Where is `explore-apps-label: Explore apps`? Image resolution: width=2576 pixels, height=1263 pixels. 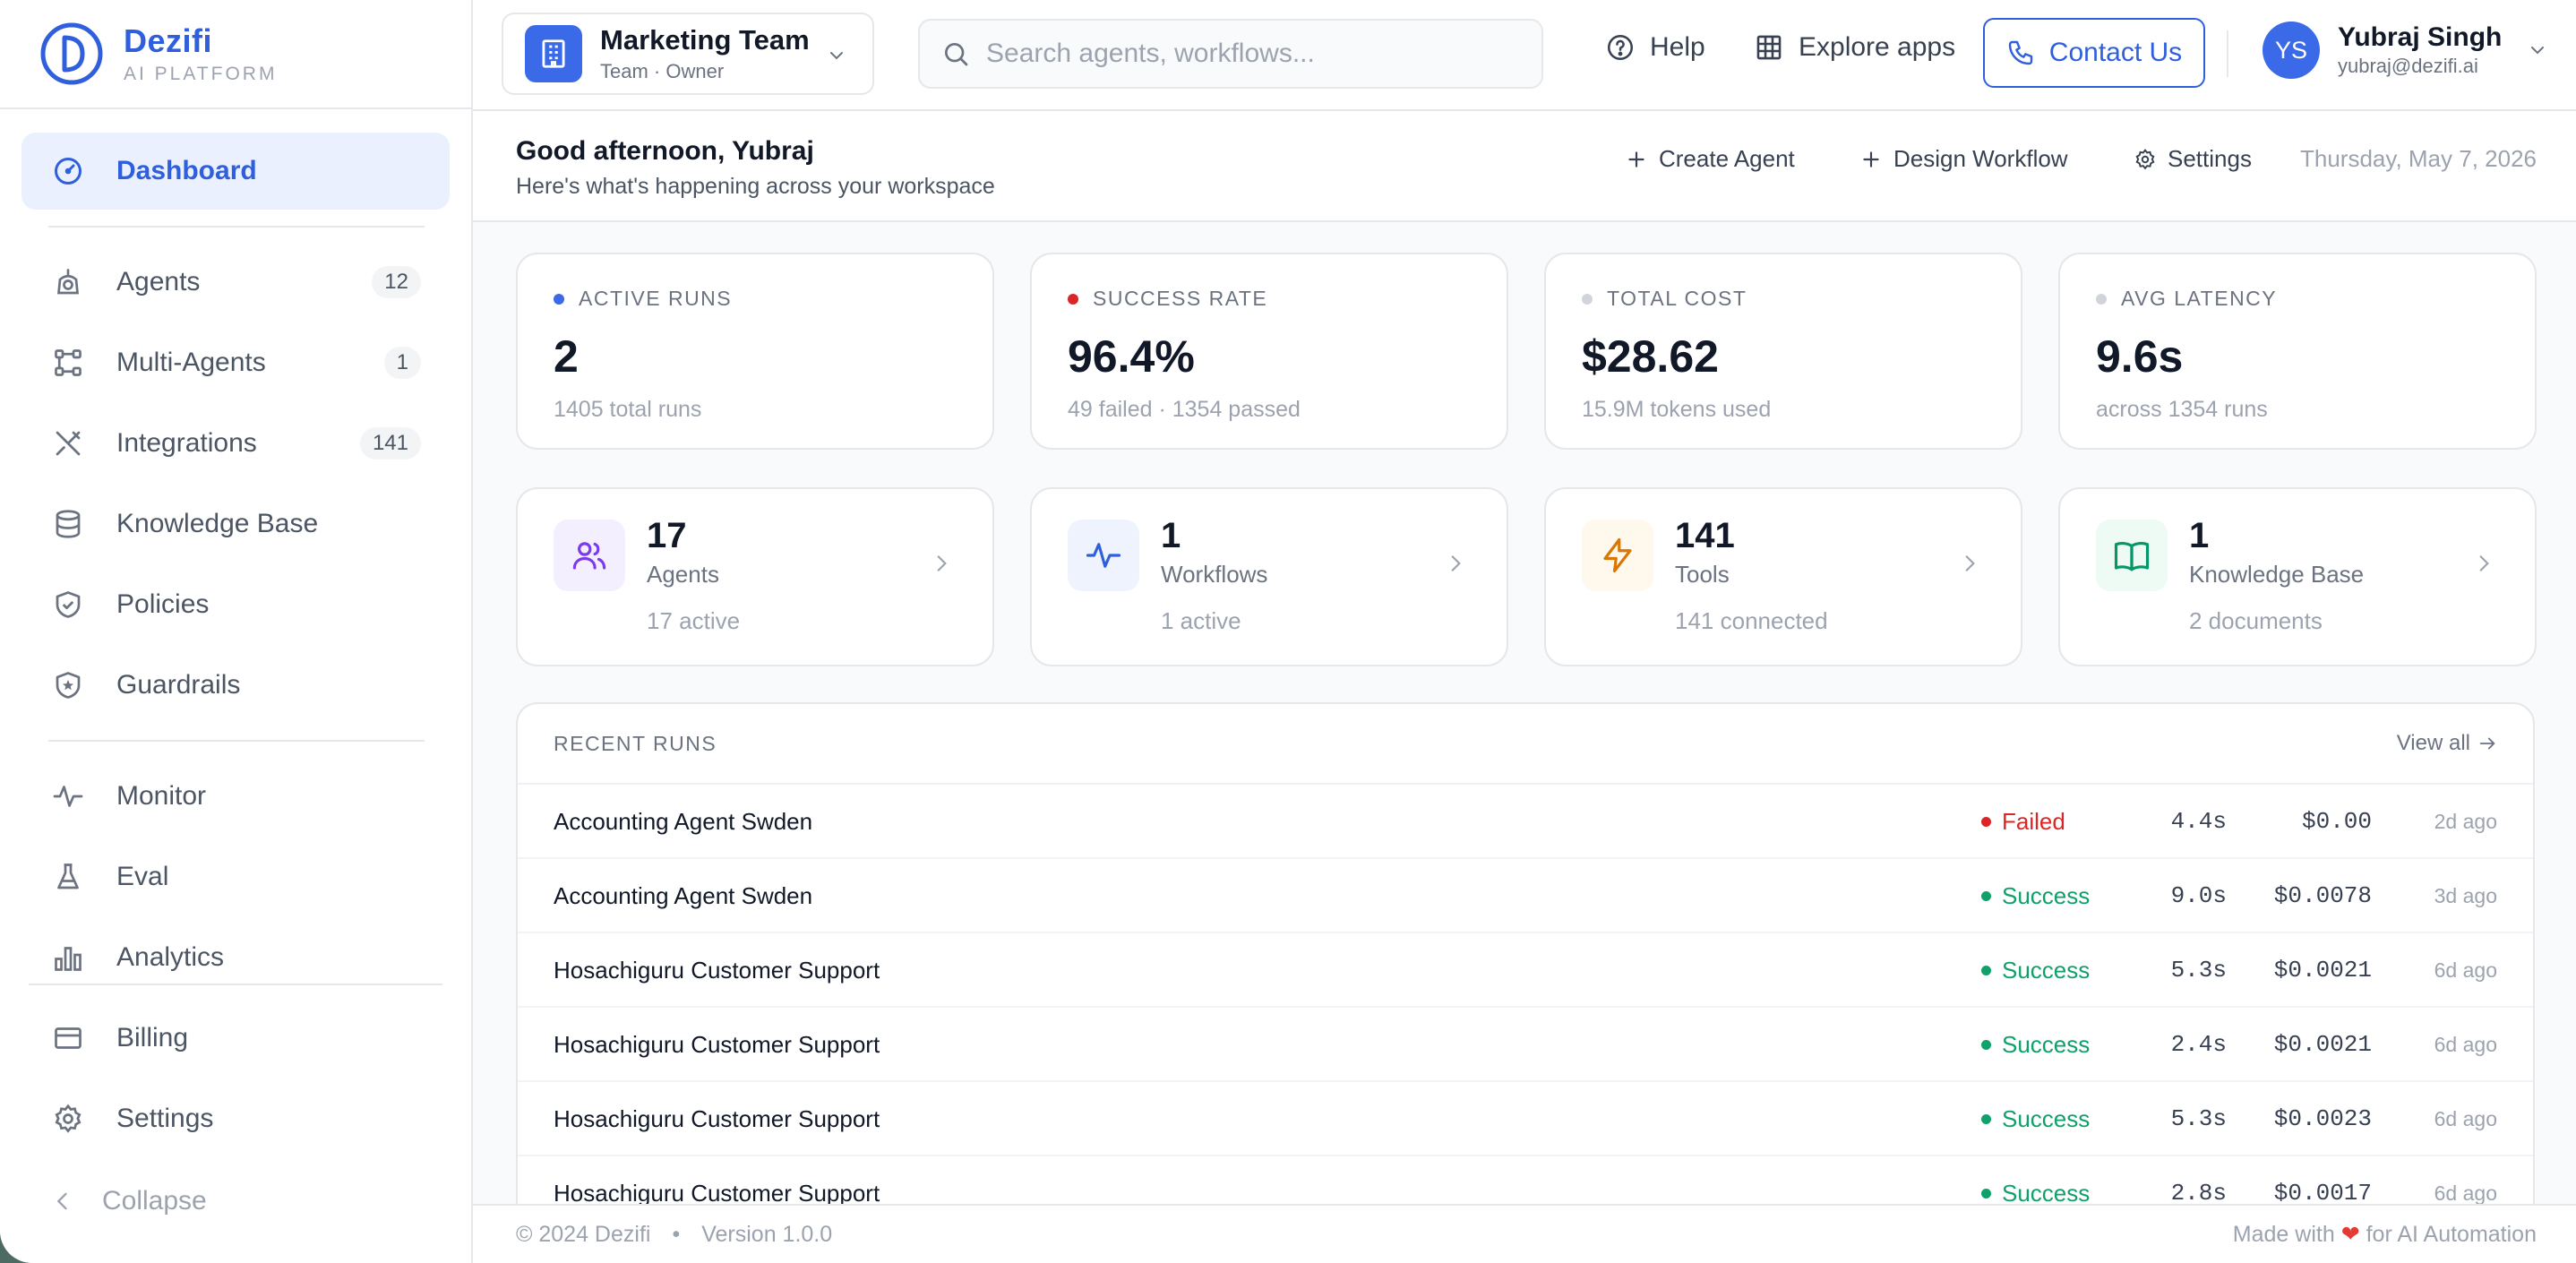 explore-apps-label: Explore apps is located at coordinates (1877, 47).